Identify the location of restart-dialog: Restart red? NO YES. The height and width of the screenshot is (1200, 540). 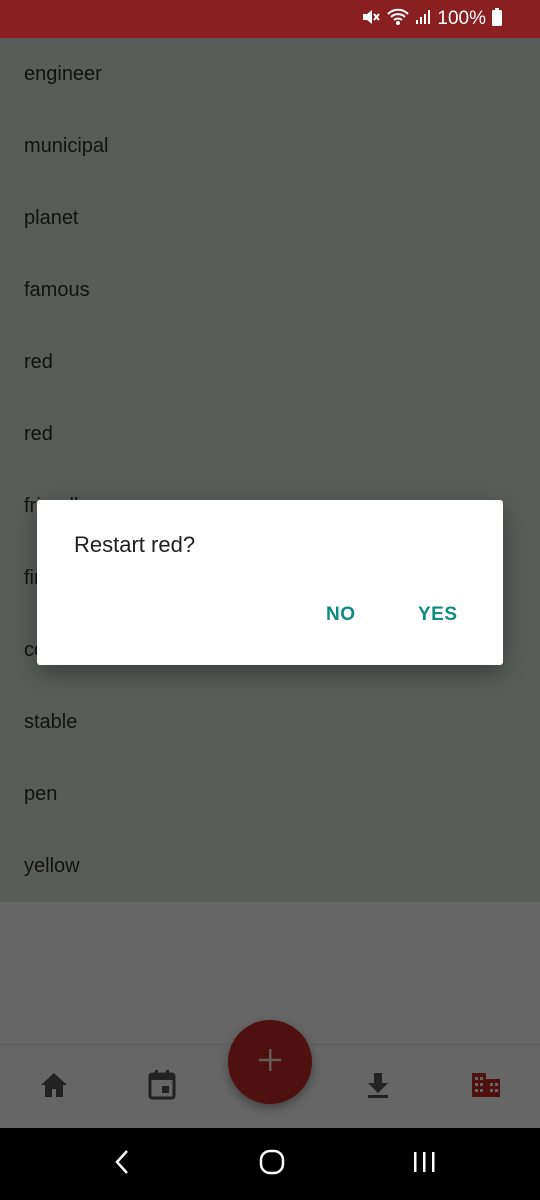
(270, 582).